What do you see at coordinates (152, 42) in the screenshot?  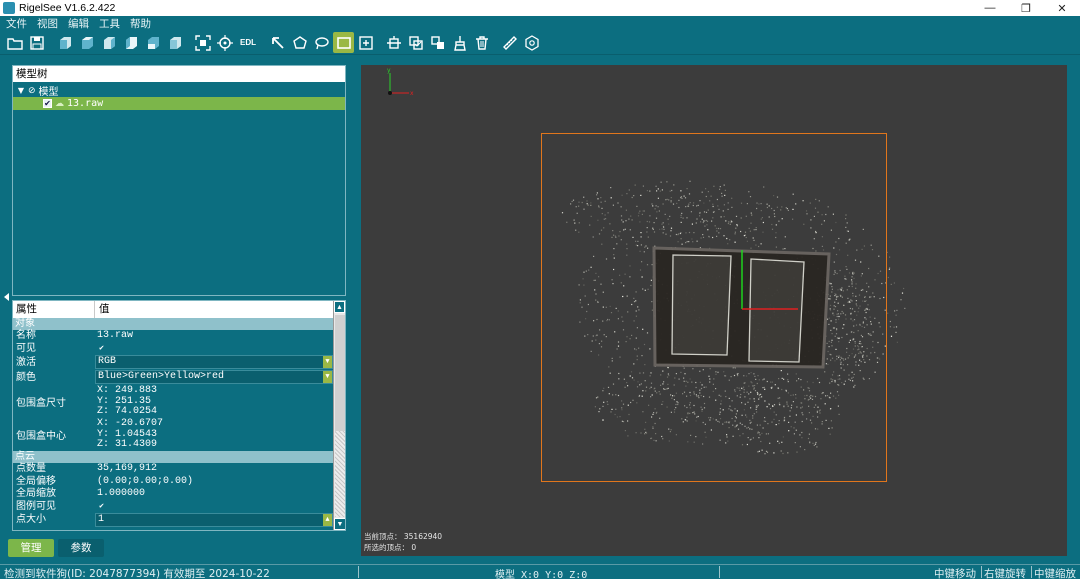 I see `view-top-icon` at bounding box center [152, 42].